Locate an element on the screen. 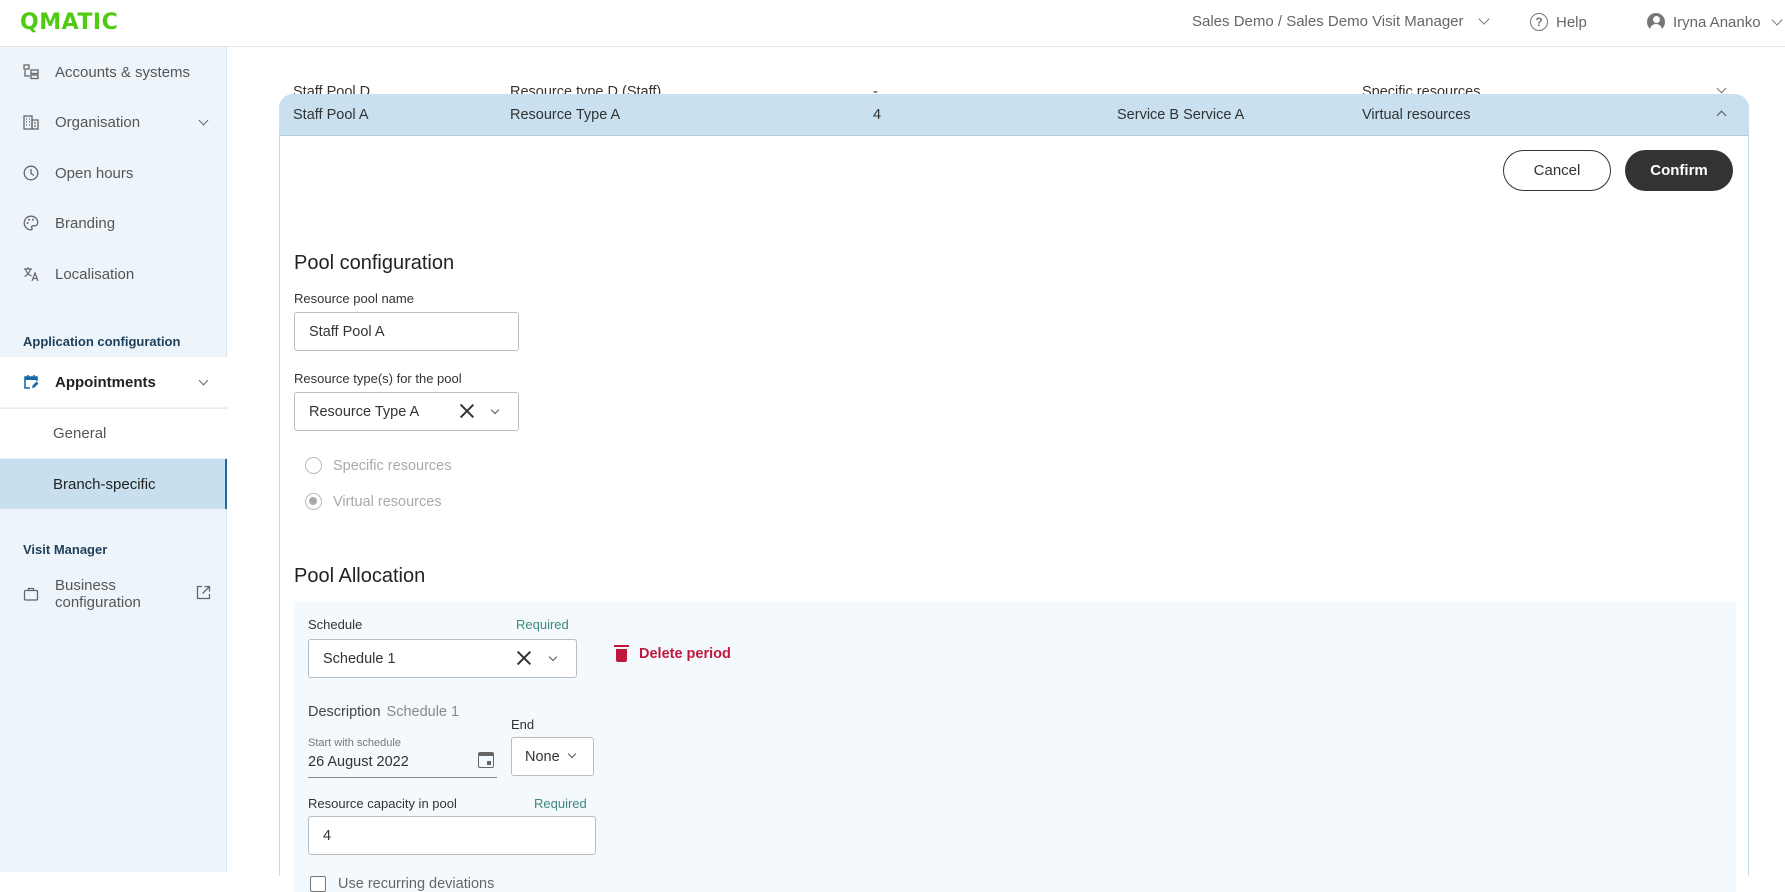  radio-specific-label: Specific resources is located at coordinates (392, 466).